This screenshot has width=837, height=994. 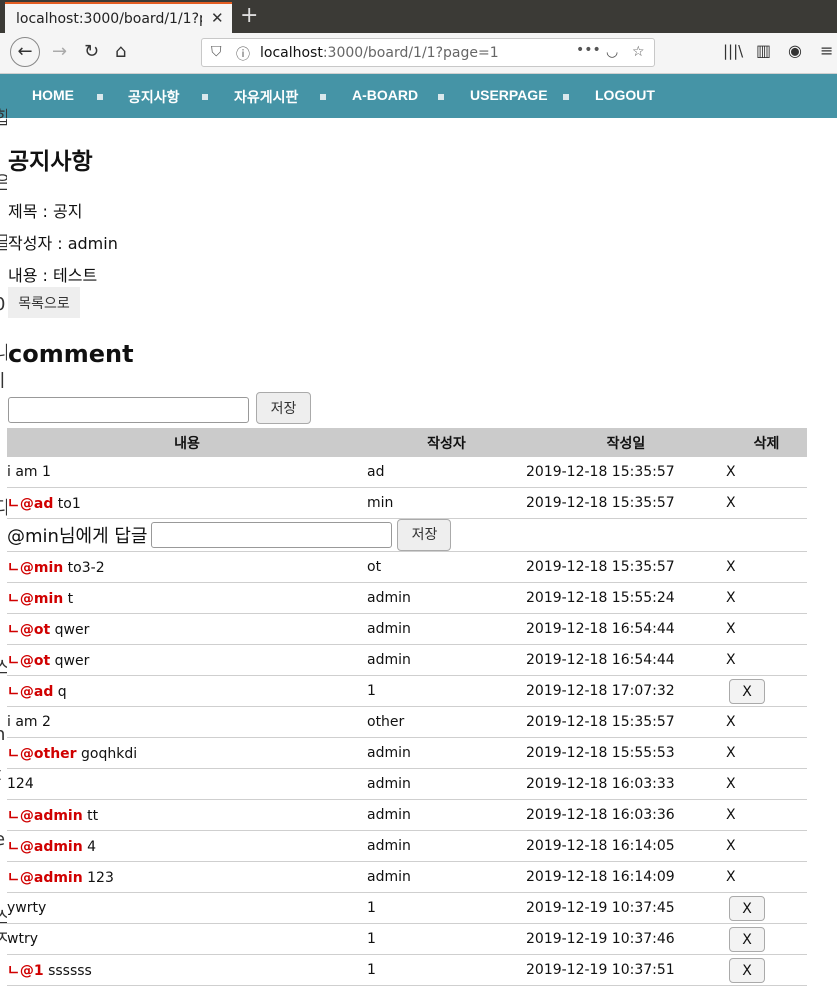 I want to click on nav-separator, so click(x=566, y=97).